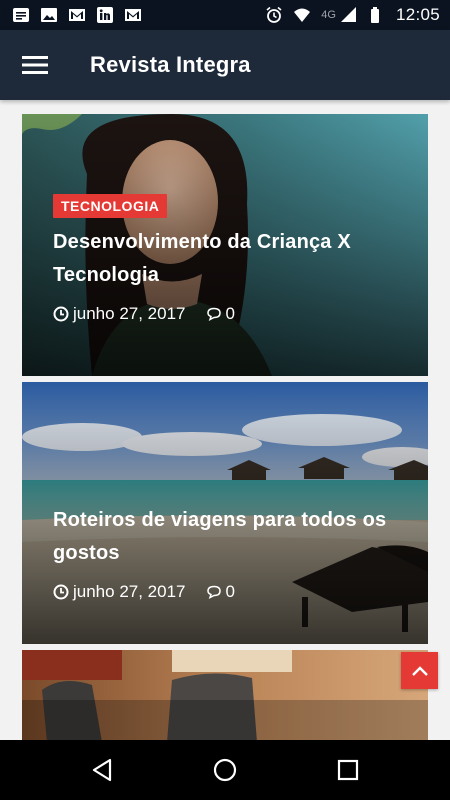  Describe the element at coordinates (328, 15) in the screenshot. I see `network-type: 4G` at that location.